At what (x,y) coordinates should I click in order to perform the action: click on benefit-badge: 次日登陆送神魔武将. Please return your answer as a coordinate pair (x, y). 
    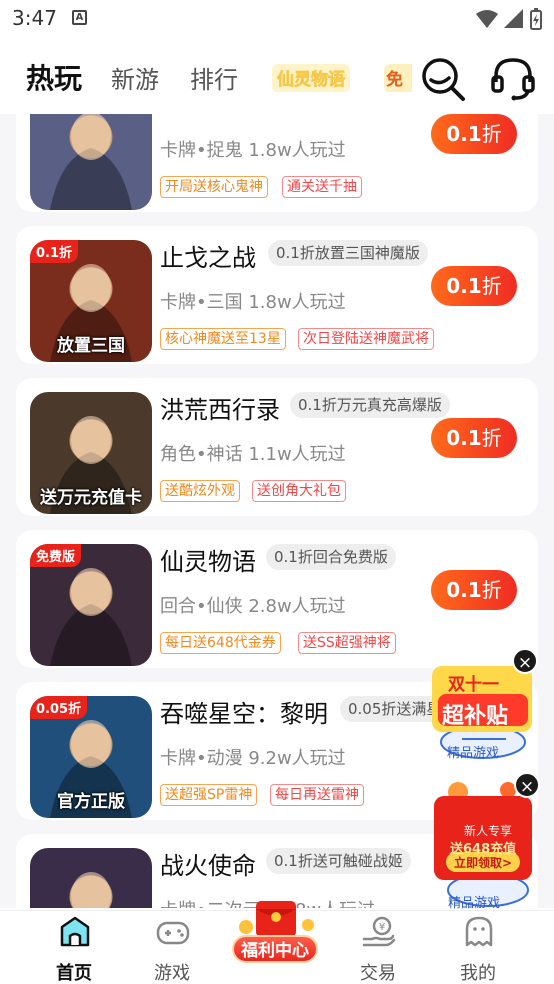
    Looking at the image, I should click on (366, 339).